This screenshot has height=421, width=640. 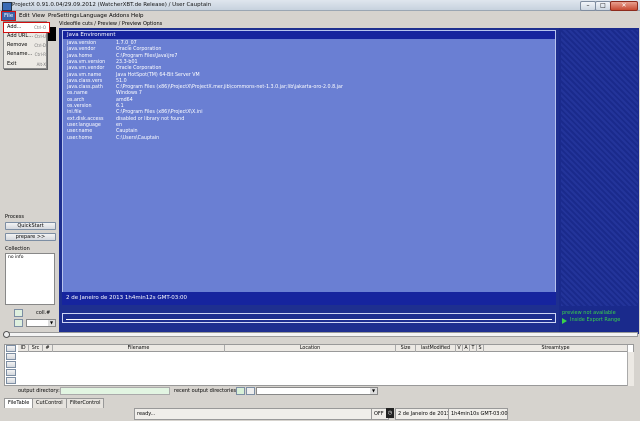 I want to click on menu-presettings: PreSettings, so click(x=63, y=16).